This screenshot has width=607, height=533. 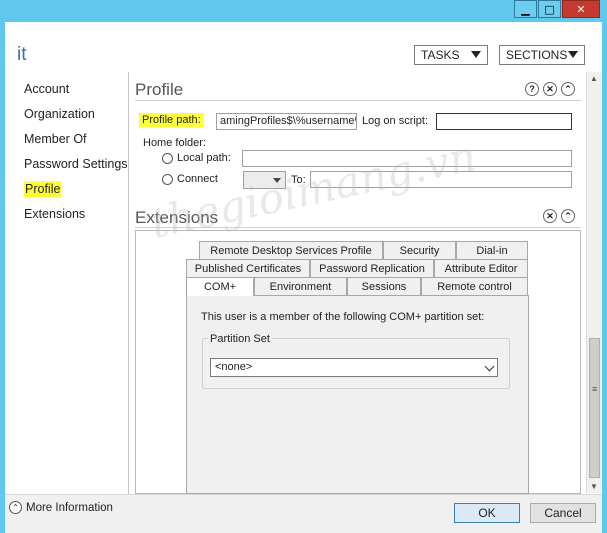 I want to click on tasks-dropdown: TASKS, so click(x=451, y=55).